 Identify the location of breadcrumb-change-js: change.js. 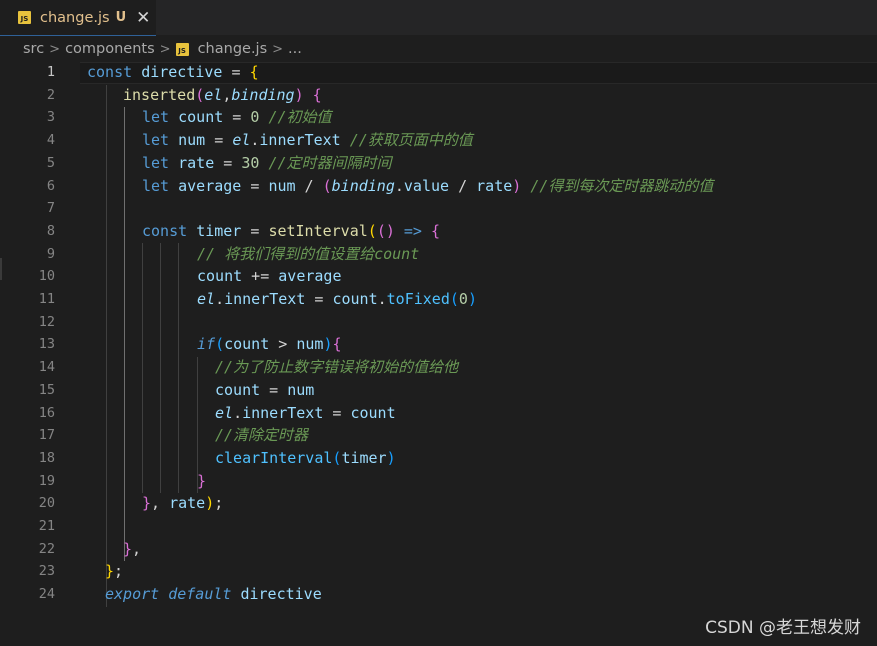
(233, 49).